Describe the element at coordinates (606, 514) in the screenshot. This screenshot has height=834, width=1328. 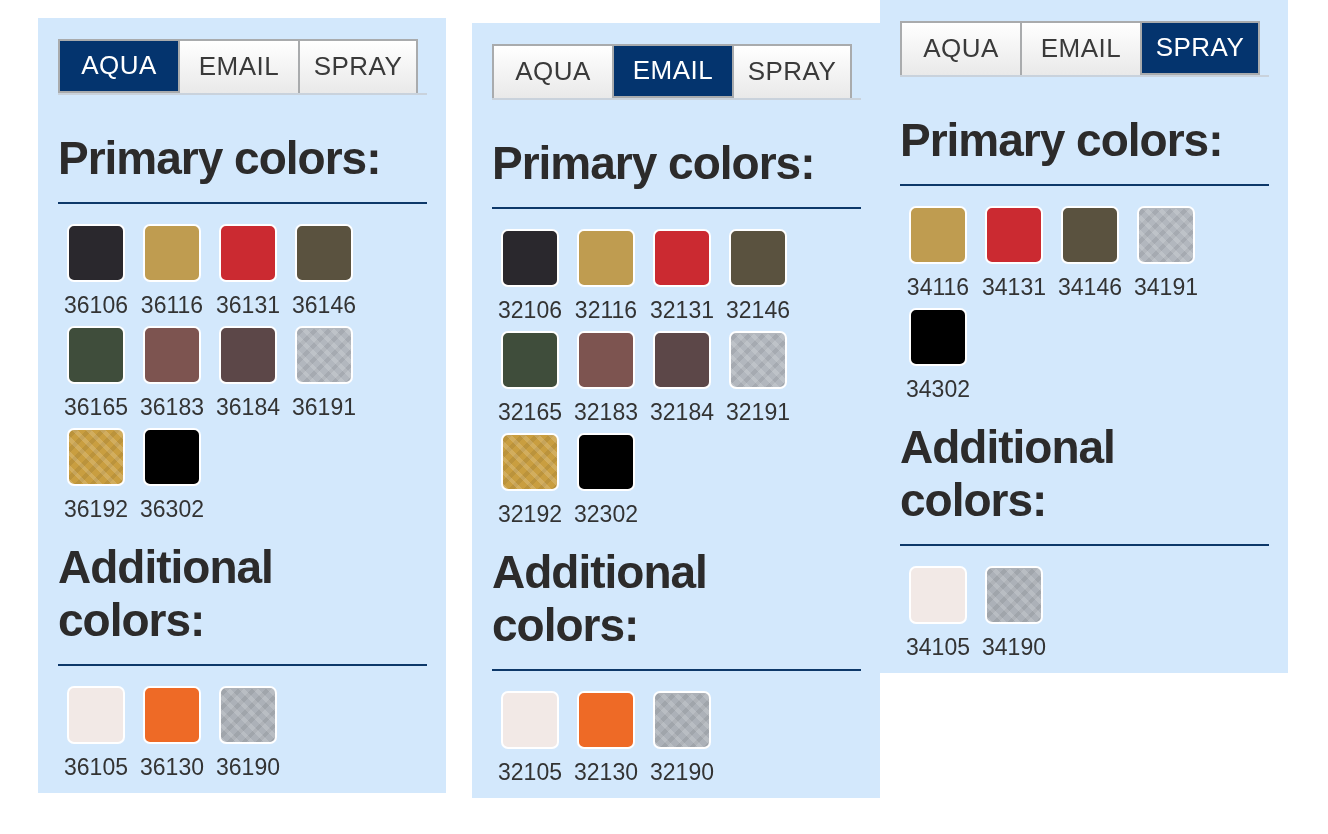
I see `color-code: 32302` at that location.